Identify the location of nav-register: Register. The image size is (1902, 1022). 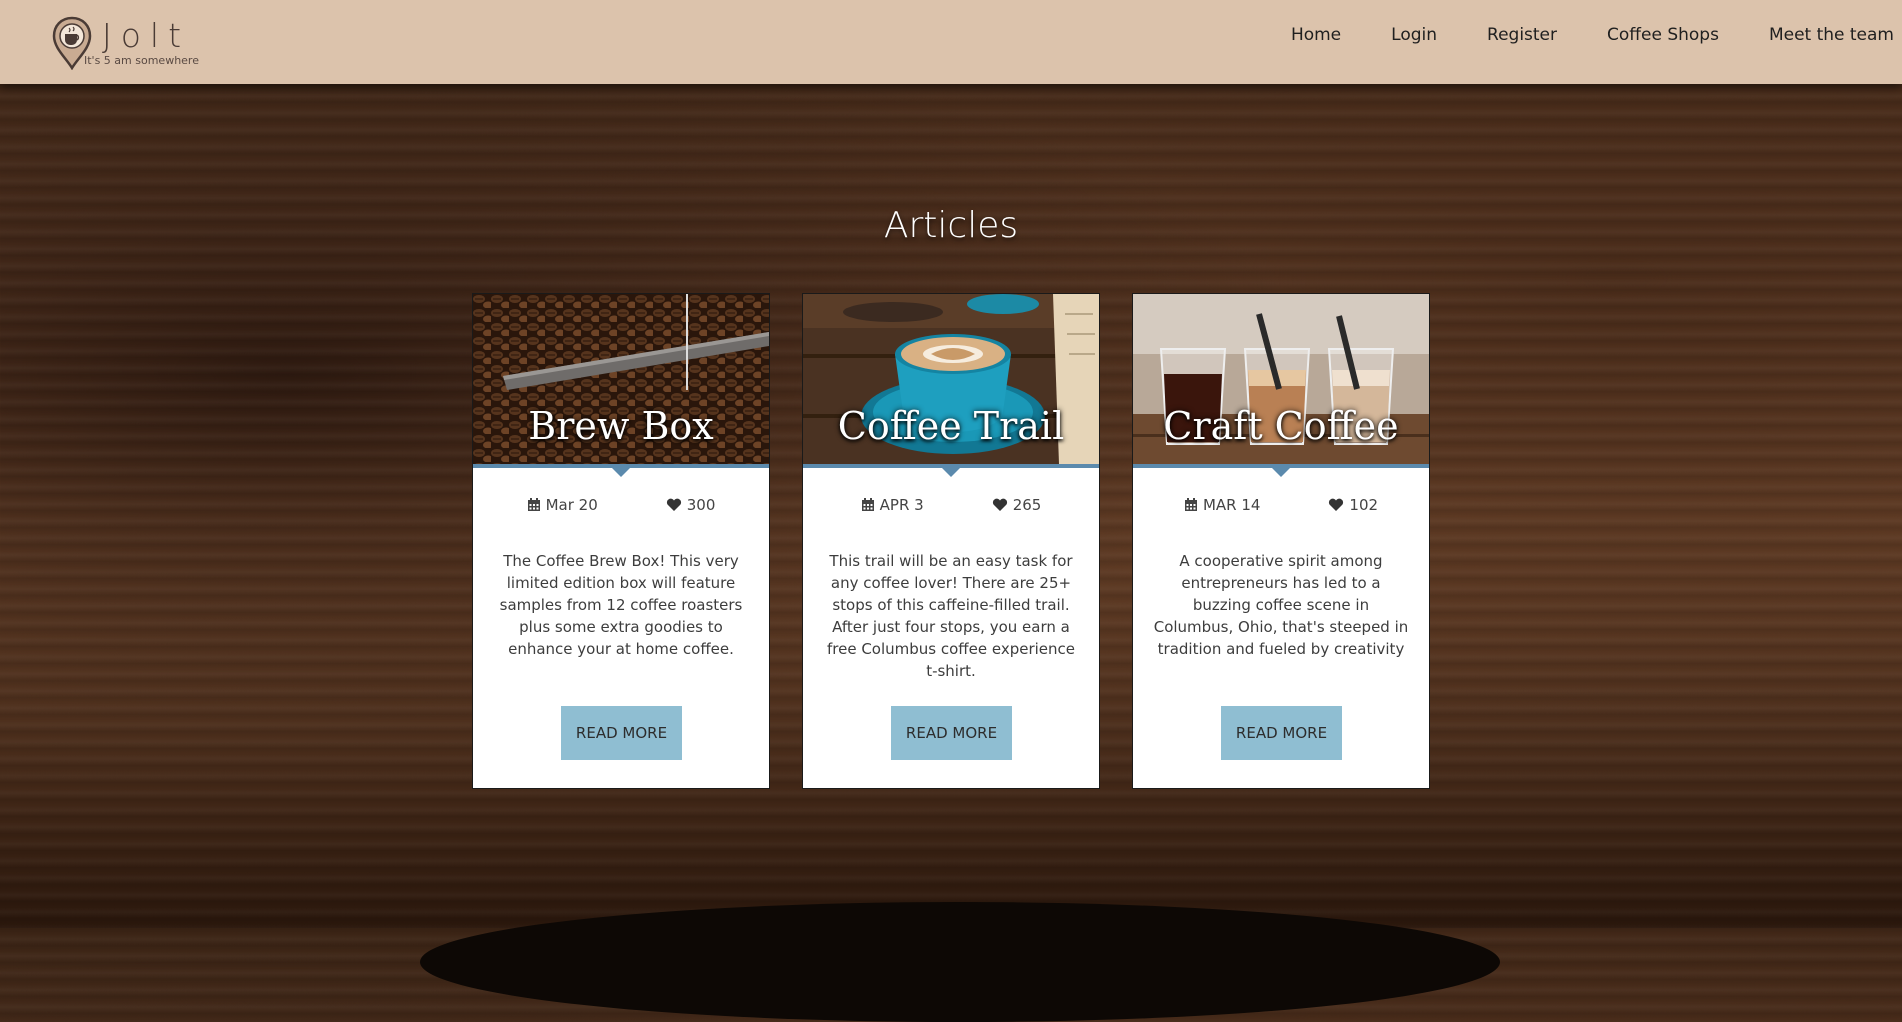
(1522, 35).